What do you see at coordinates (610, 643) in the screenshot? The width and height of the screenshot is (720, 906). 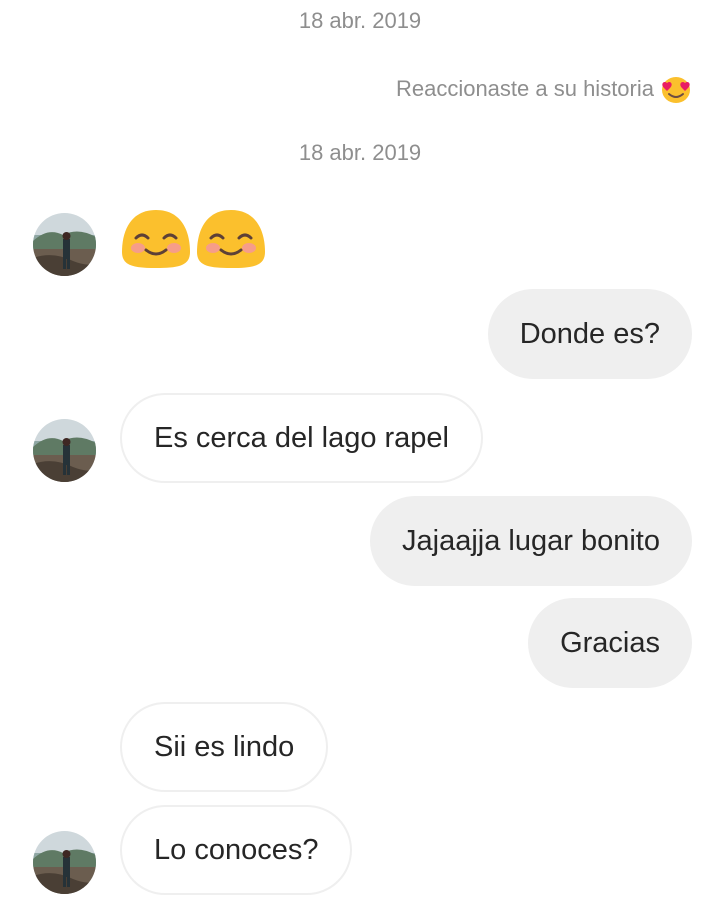 I see `outgoing-message: Gracias` at bounding box center [610, 643].